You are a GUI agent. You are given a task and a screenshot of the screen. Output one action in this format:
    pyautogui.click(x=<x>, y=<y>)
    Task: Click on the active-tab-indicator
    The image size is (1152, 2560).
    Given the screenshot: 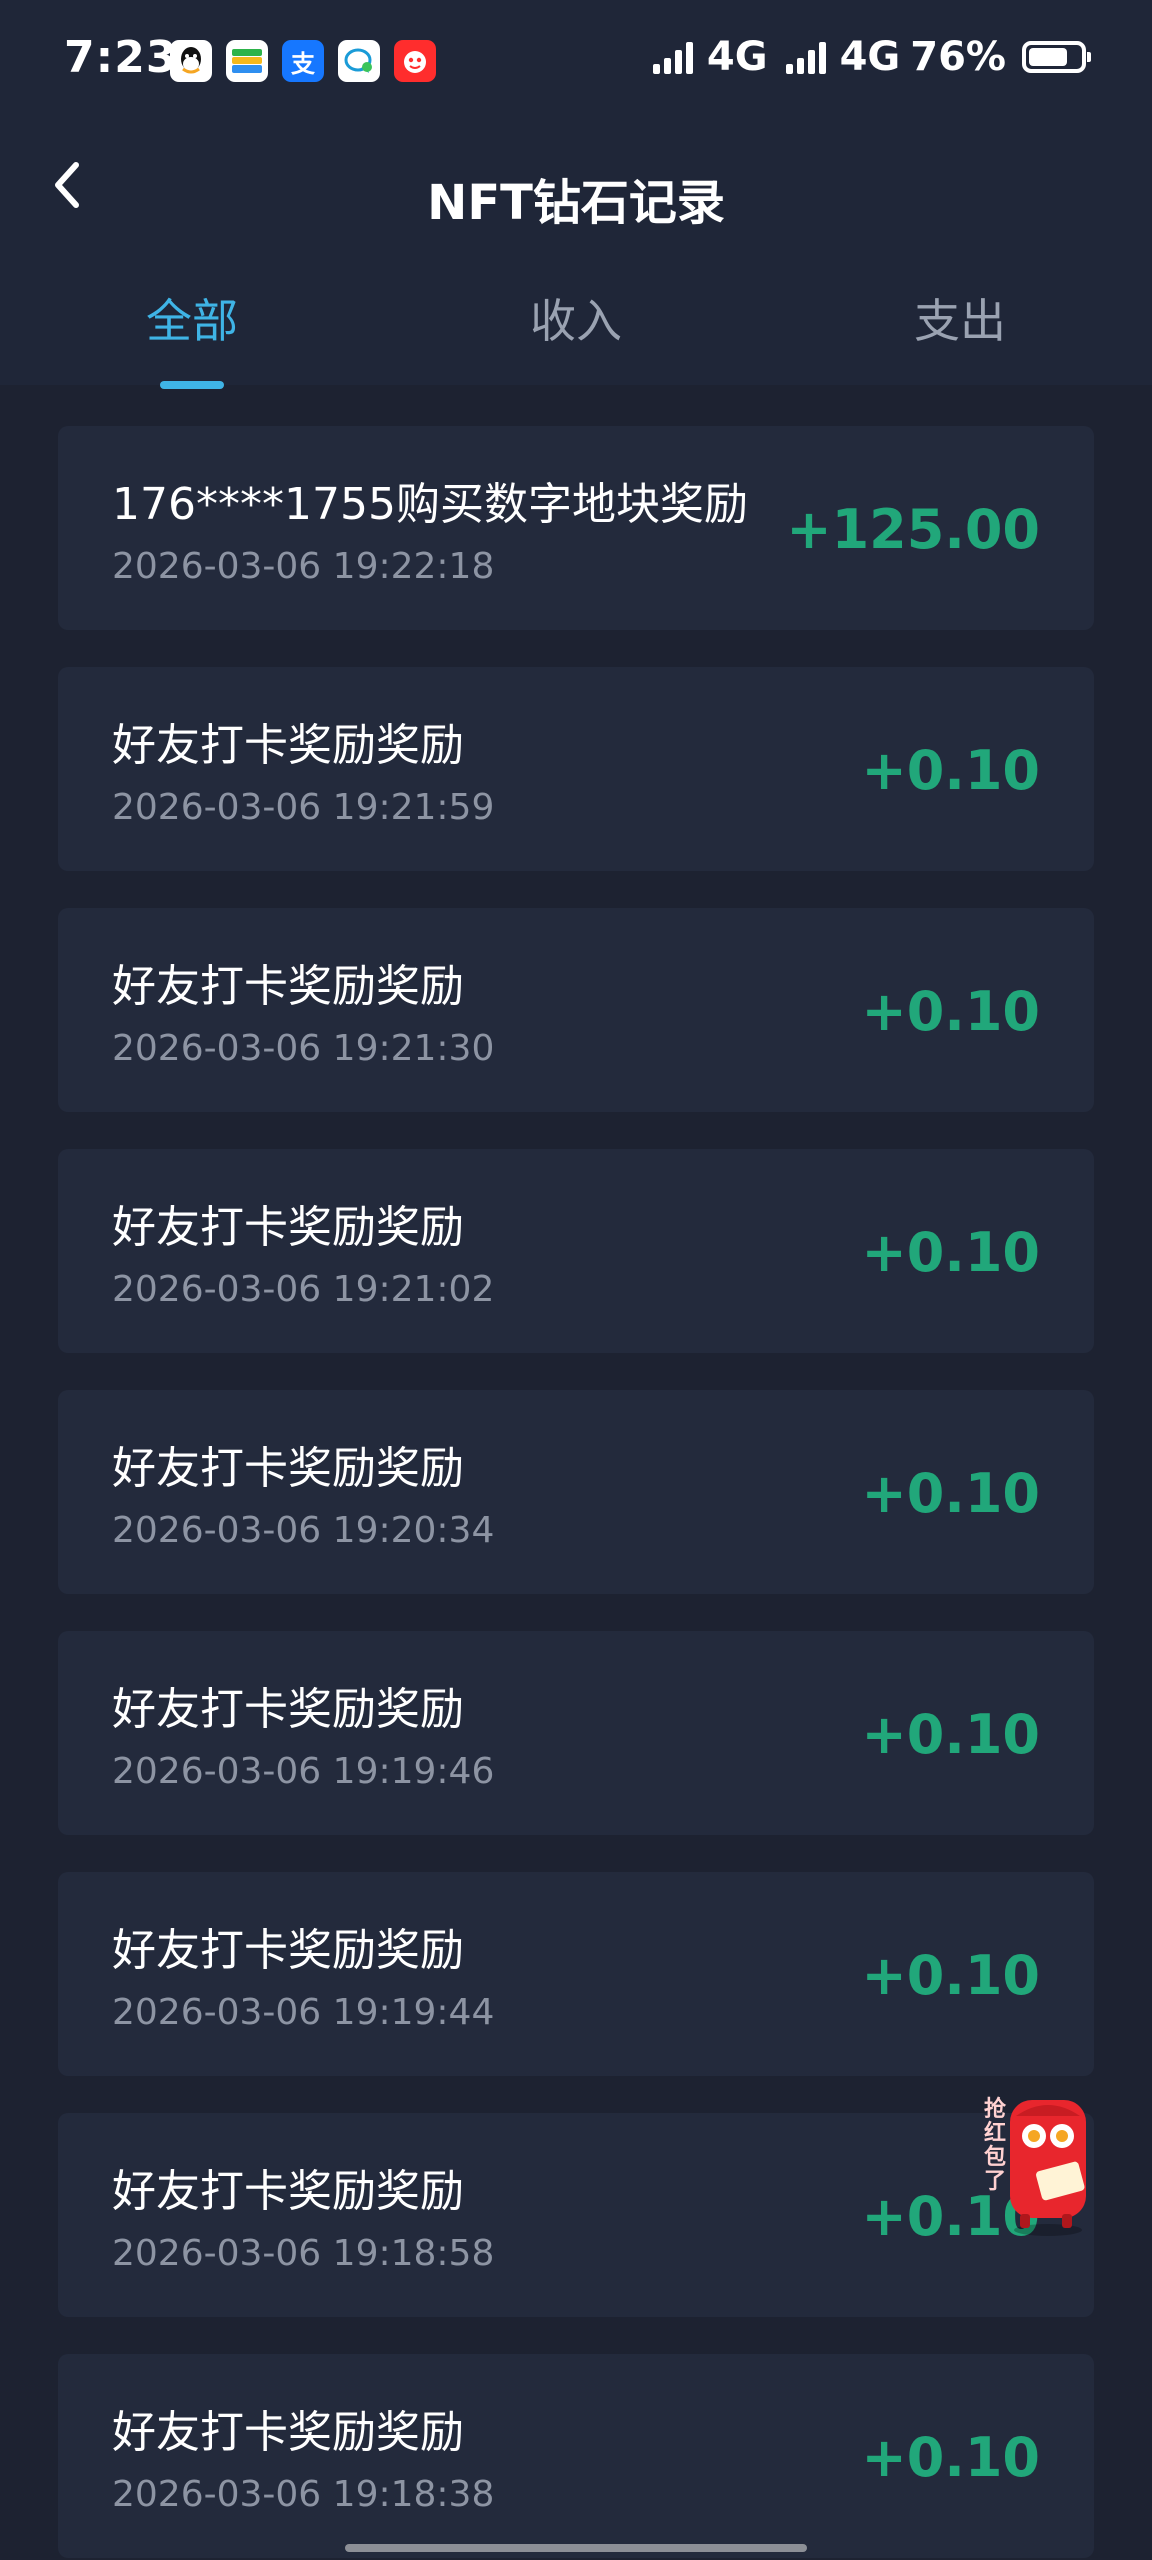 What is the action you would take?
    pyautogui.click(x=192, y=385)
    